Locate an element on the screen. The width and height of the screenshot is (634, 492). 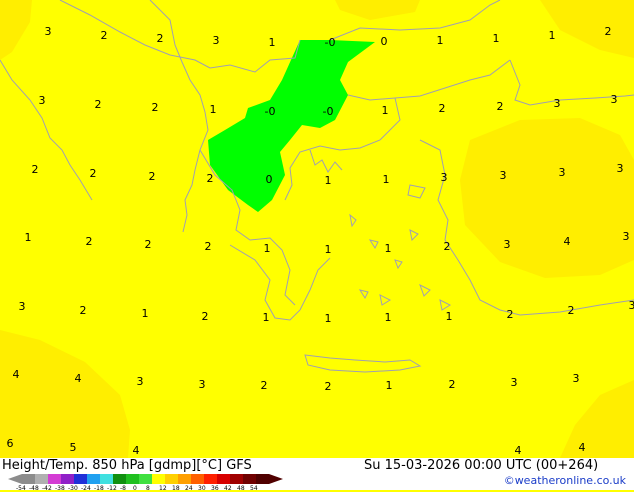
scale-label: -8 is located at coordinates (123, 488).